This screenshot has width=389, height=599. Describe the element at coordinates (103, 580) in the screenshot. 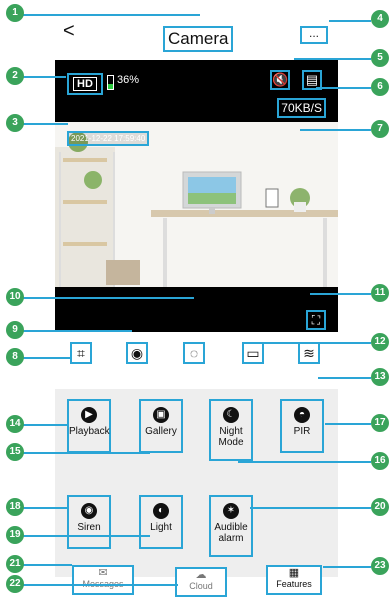

I see `messages-button: ✉ Messages` at that location.